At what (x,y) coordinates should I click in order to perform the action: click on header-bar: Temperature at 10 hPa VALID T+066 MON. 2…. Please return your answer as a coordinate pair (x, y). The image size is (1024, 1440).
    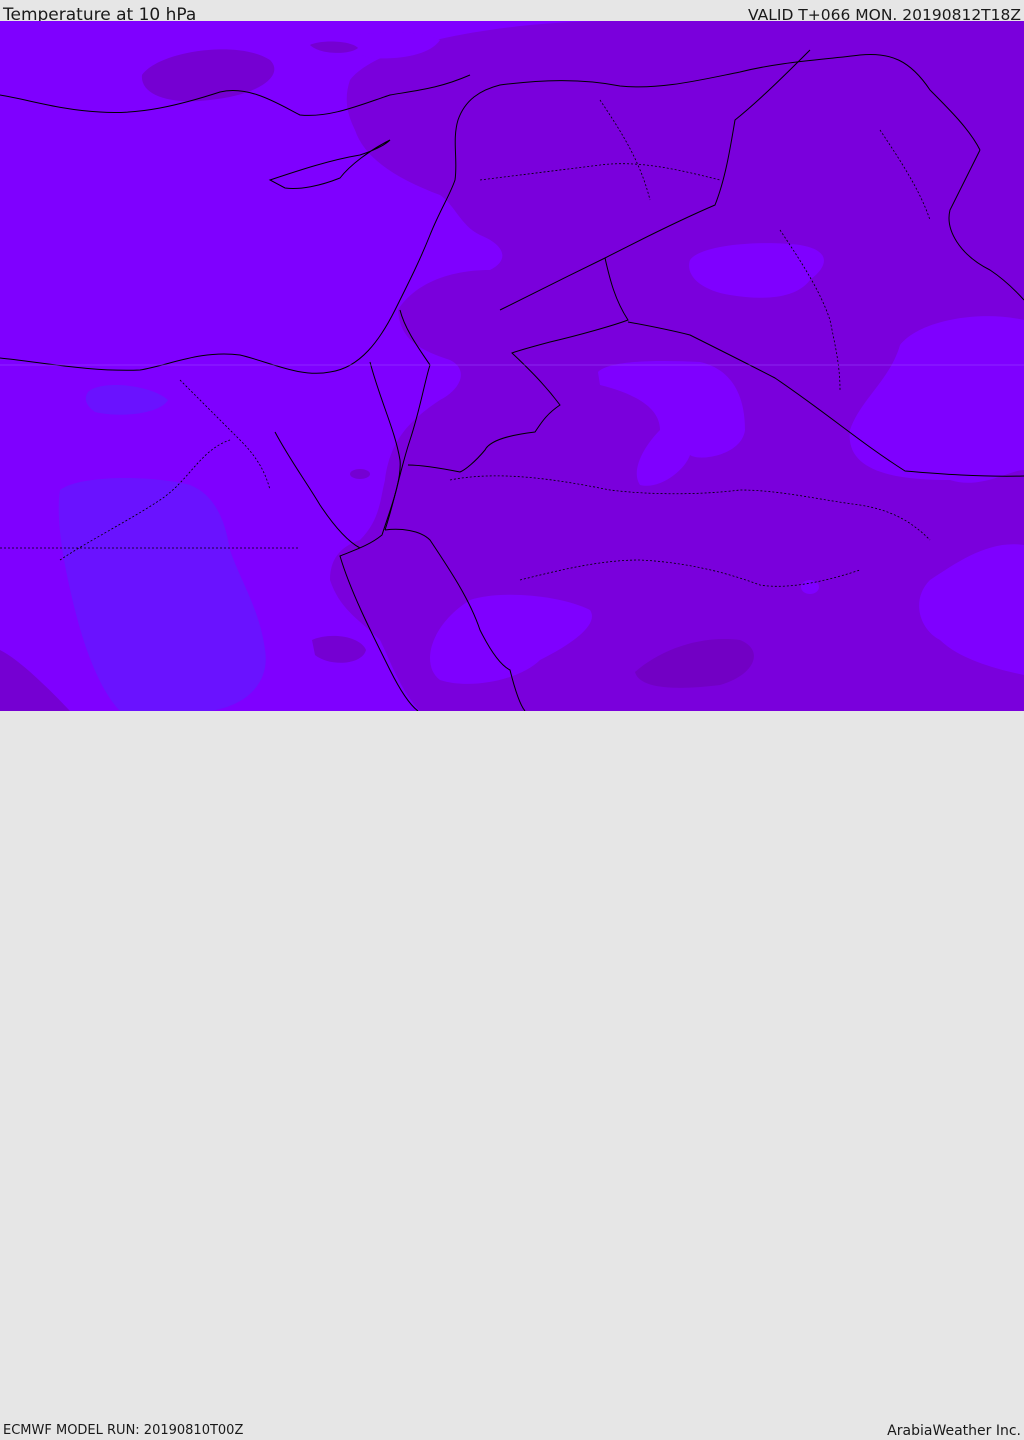
    Looking at the image, I should click on (512, 12).